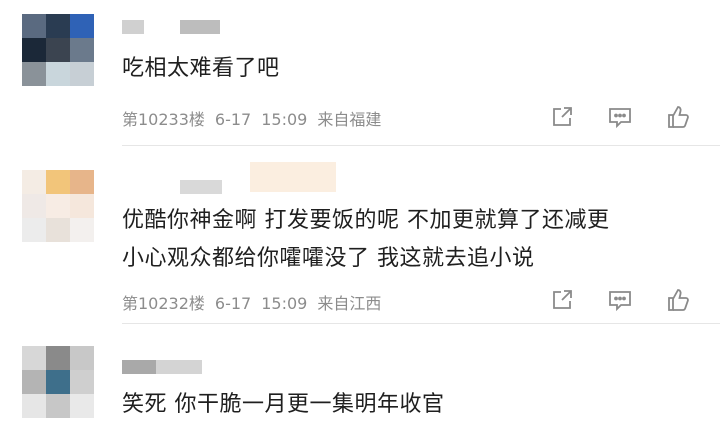  Describe the element at coordinates (256, 118) in the screenshot. I see `comment-meta: 第10233楼 6-17 15:09 来自福建` at that location.